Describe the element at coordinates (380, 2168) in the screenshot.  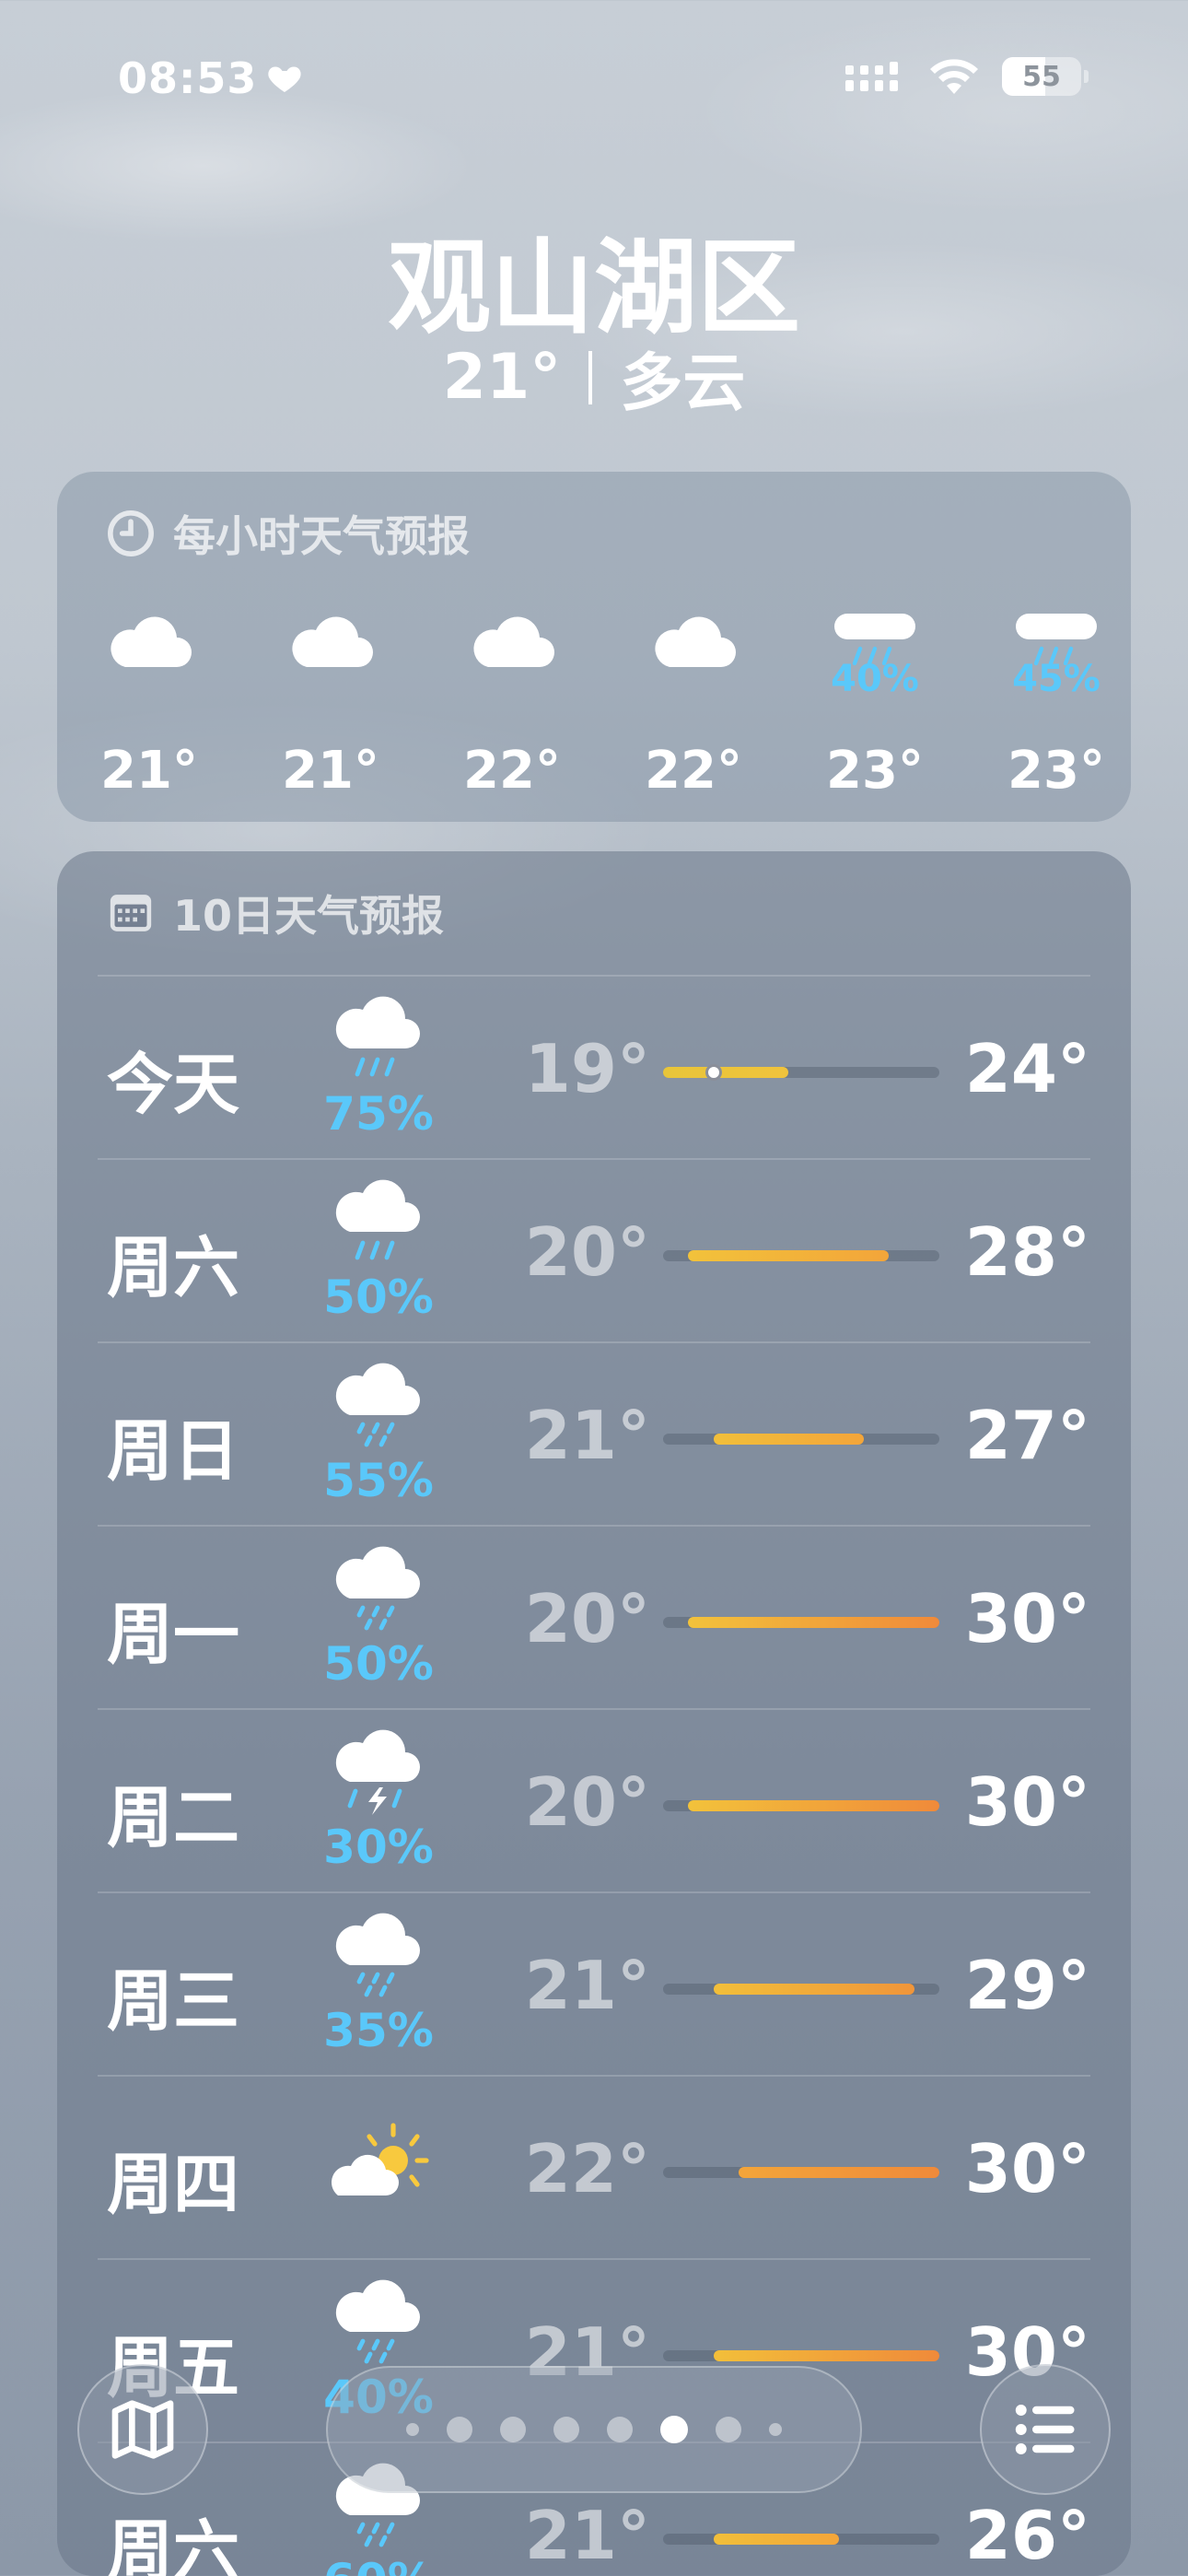
I see `cloud-sun-icon` at that location.